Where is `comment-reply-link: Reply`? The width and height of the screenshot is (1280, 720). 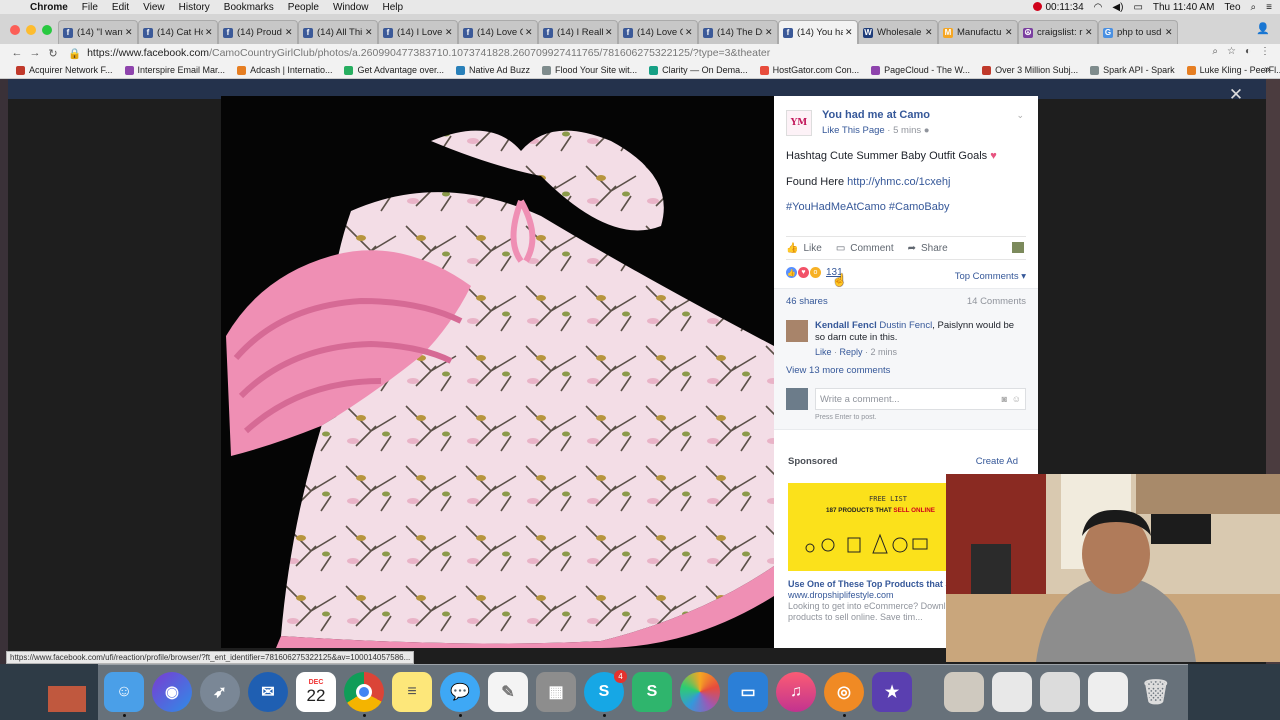 comment-reply-link: Reply is located at coordinates (851, 352).